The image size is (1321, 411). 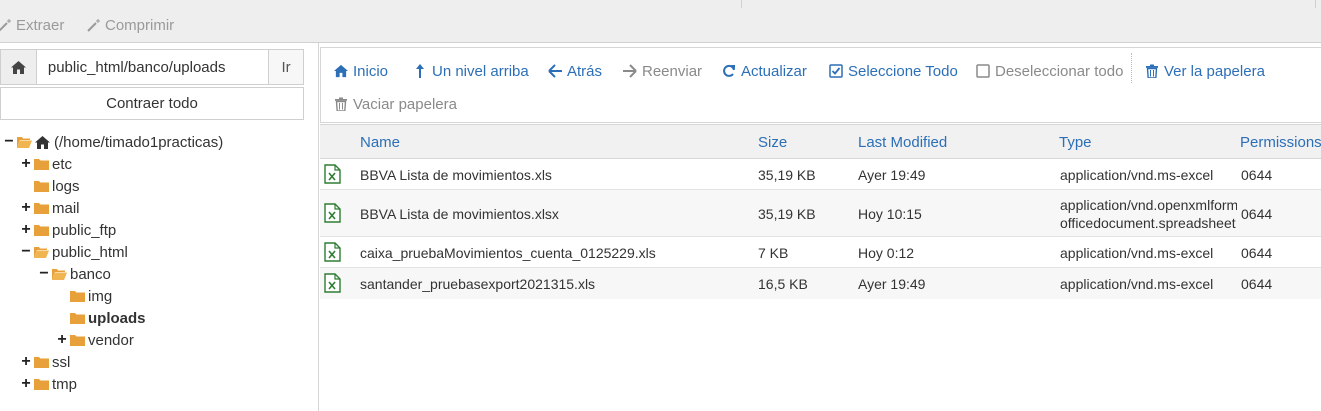 I want to click on file-type-line2: officedocument.spreadsheet, so click(x=1148, y=223).